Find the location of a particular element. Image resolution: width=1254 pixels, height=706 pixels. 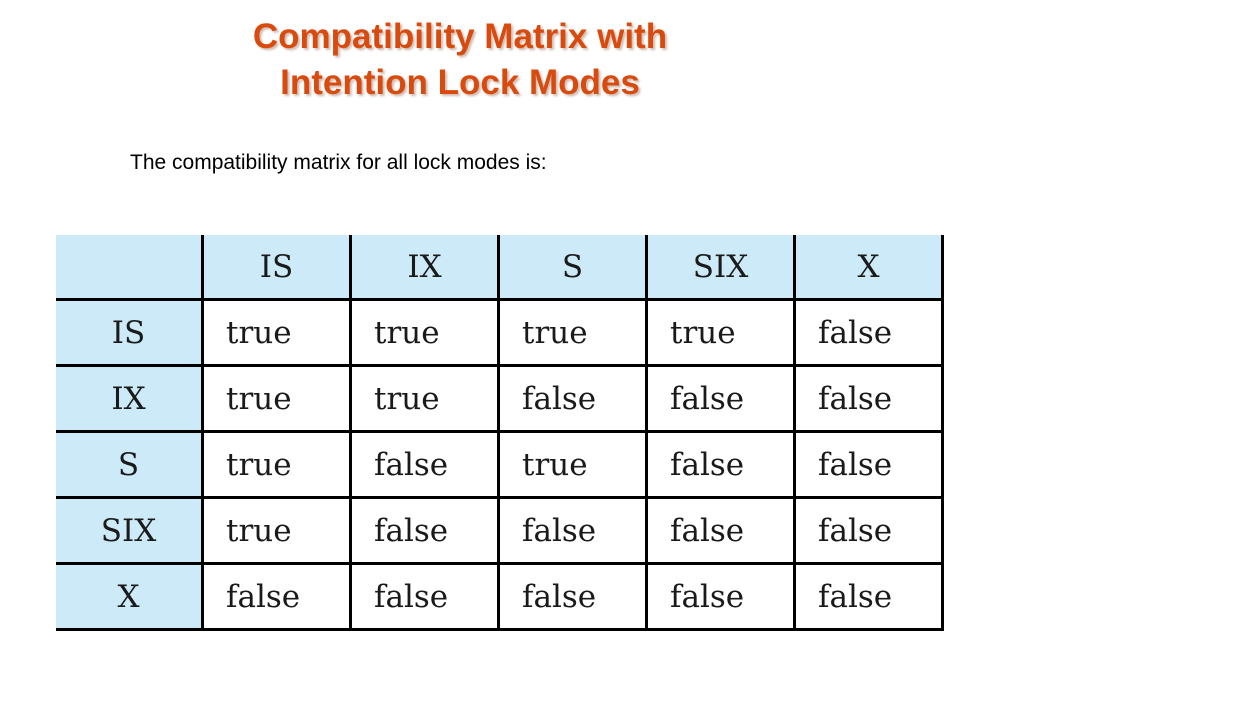

row-header: SIX is located at coordinates (130, 531).